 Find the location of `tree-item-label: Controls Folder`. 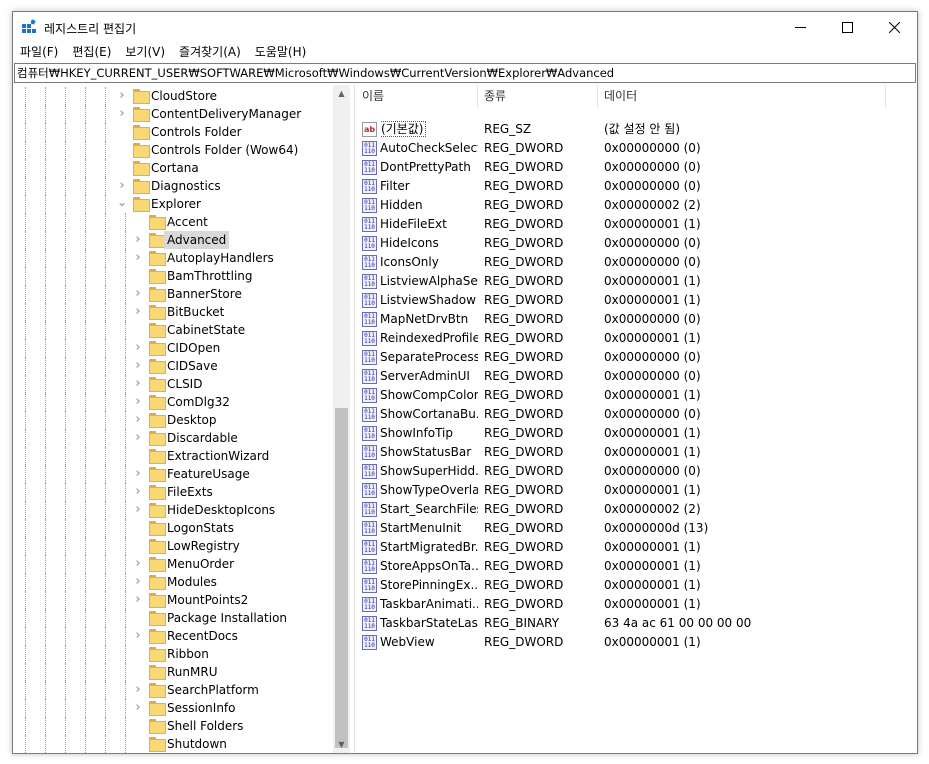

tree-item-label: Controls Folder is located at coordinates (196, 132).